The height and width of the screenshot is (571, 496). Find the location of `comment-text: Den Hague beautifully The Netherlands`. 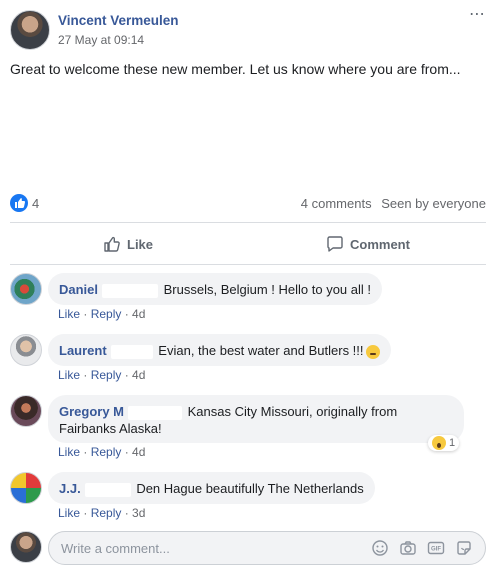

comment-text: Den Hague beautifully The Netherlands is located at coordinates (250, 488).